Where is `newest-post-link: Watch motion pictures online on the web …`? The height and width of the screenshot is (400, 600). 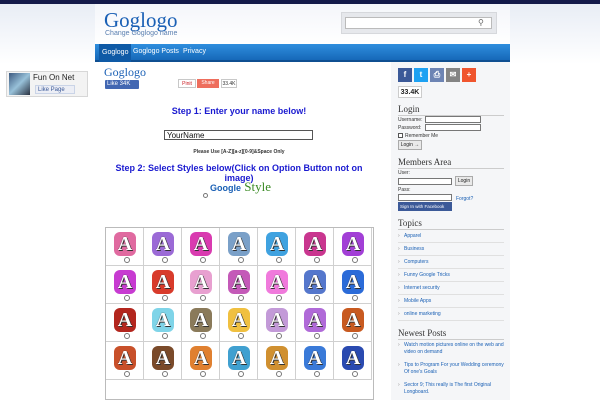 newest-post-link: Watch motion pictures online on the web … is located at coordinates (451, 349).